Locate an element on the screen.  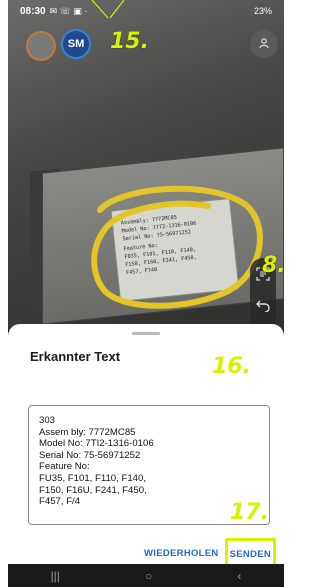
camera-mode-button is located at coordinates (41, 46).